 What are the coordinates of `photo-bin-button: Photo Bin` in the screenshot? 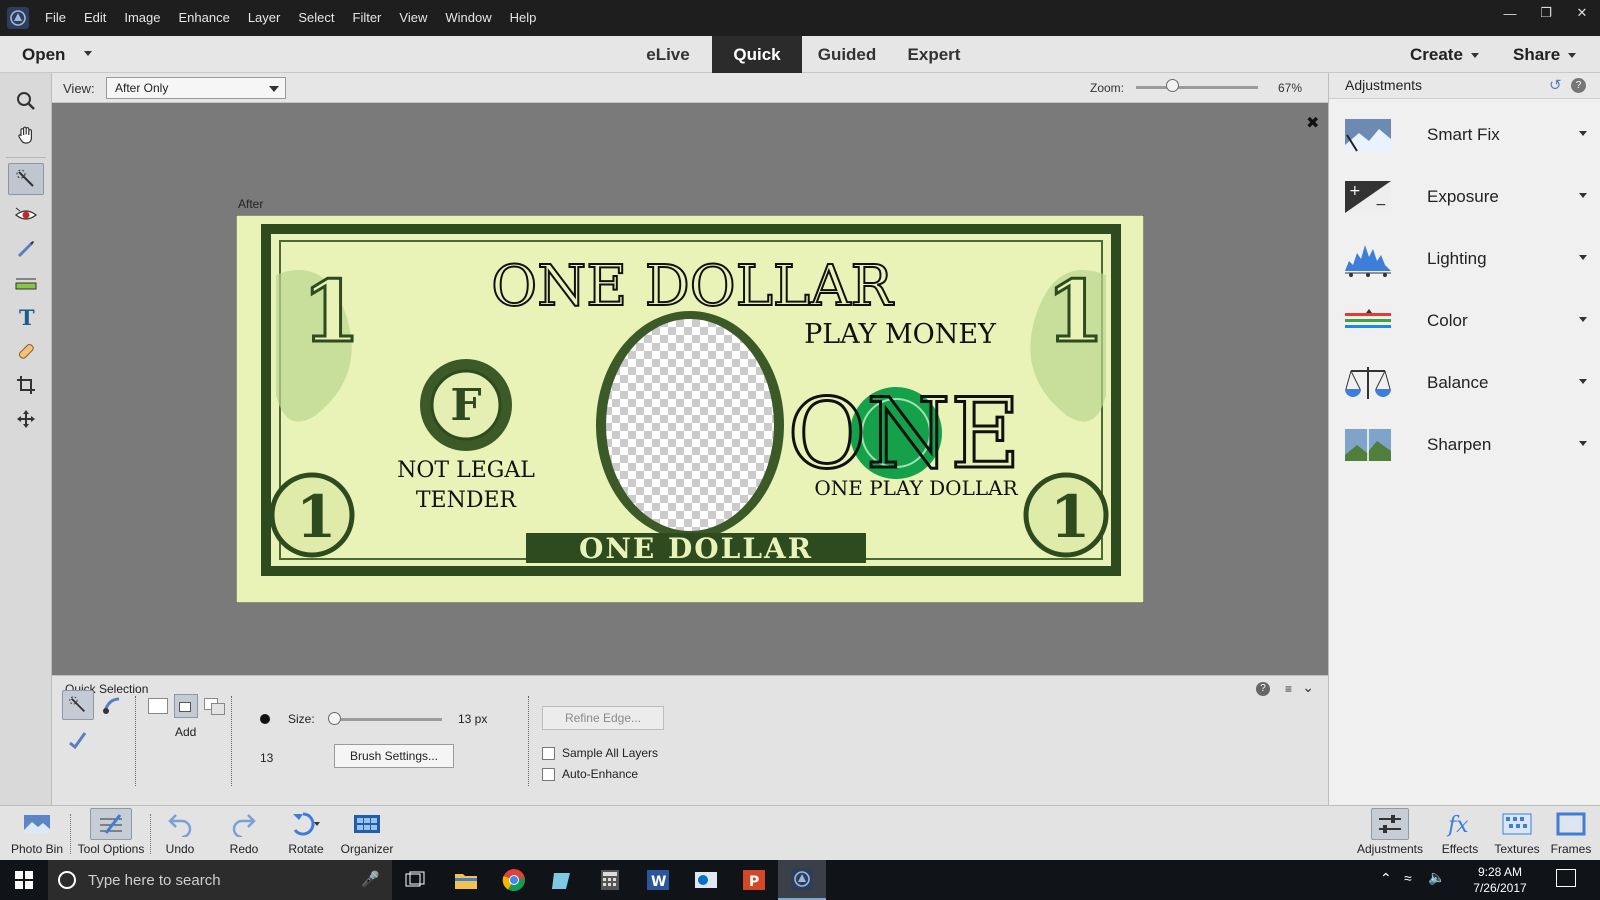 It's located at (37, 833).